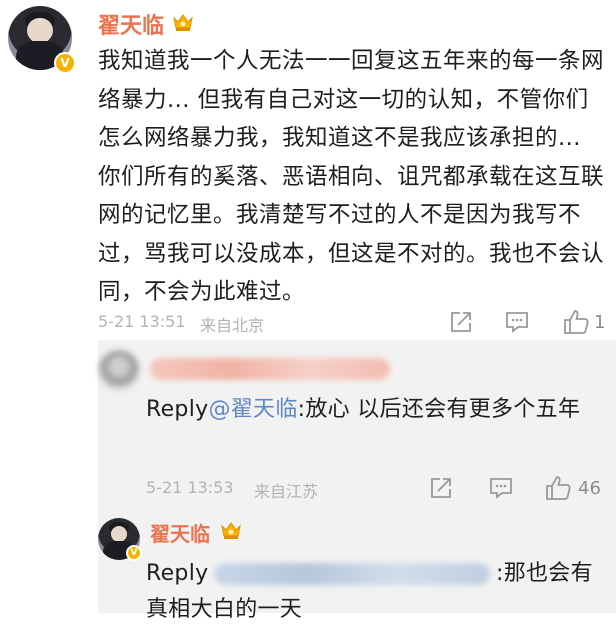 This screenshot has height=628, width=616. What do you see at coordinates (232, 325) in the screenshot?
I see `post-location: 来自北京` at bounding box center [232, 325].